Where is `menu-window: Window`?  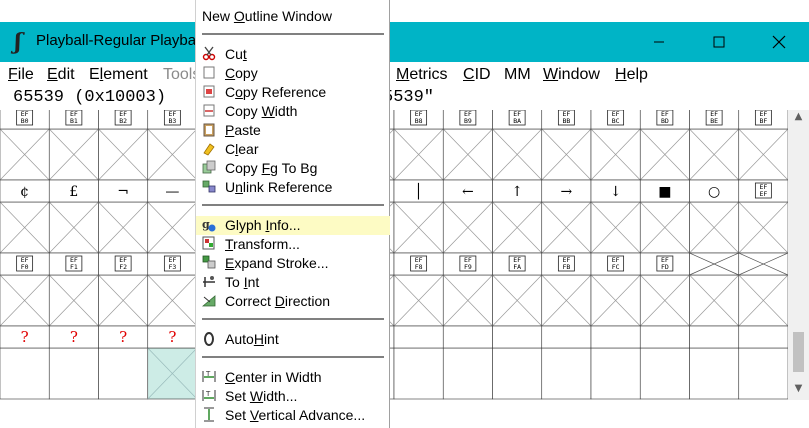 menu-window: Window is located at coordinates (571, 75).